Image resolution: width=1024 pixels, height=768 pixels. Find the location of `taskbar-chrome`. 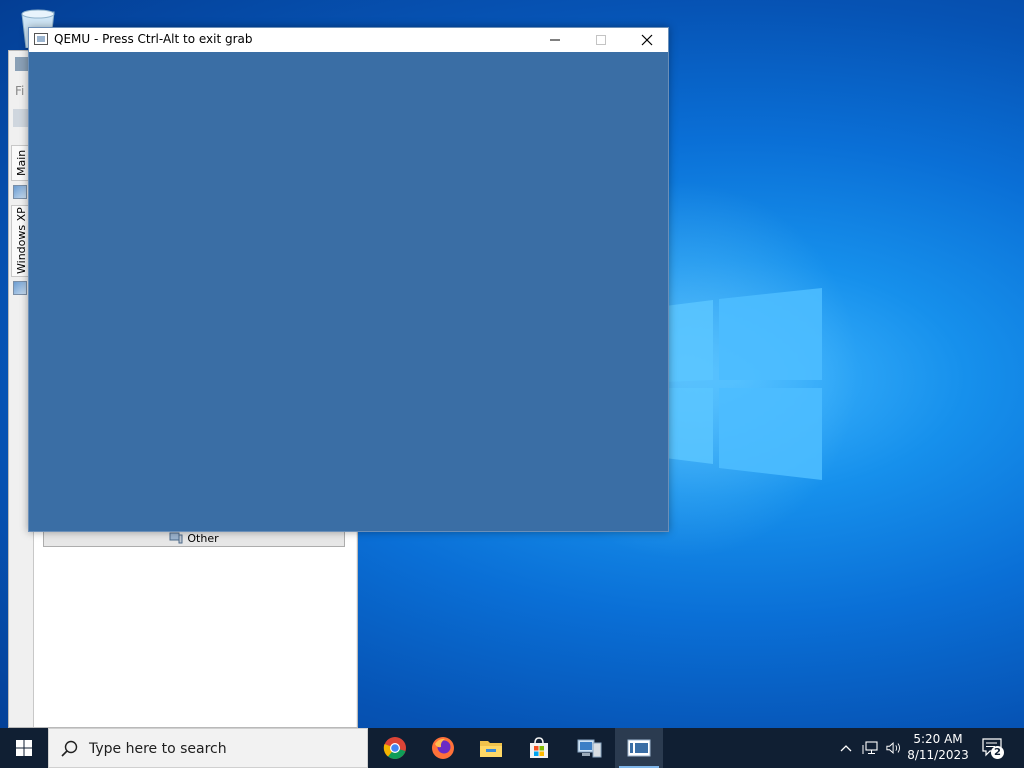

taskbar-chrome is located at coordinates (395, 748).